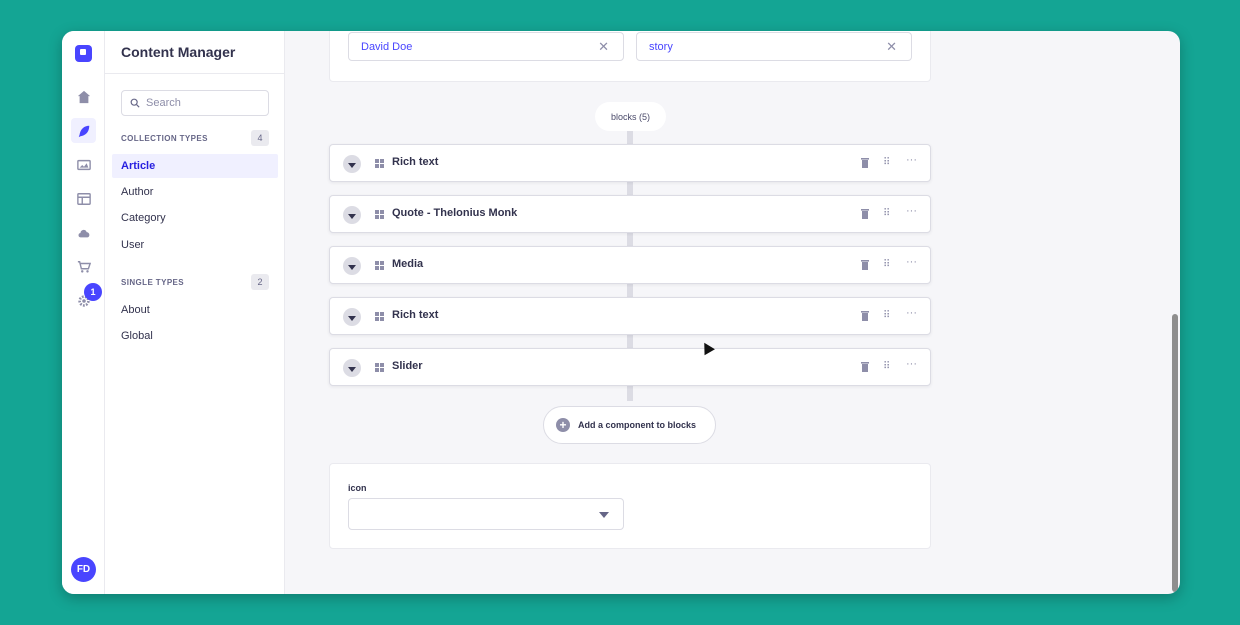  Describe the element at coordinates (408, 264) in the screenshot. I see `block-label: Media` at that location.